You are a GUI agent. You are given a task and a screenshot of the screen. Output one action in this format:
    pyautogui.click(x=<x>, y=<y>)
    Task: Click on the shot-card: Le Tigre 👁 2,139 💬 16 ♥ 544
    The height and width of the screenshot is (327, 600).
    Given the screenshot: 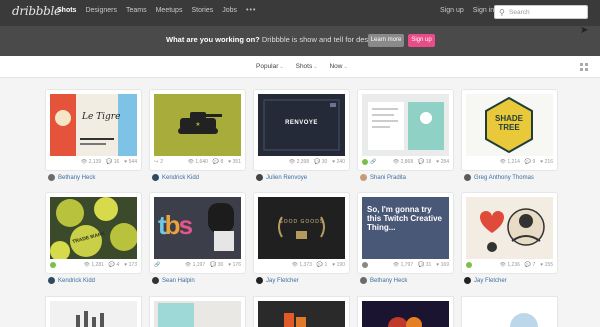 What is the action you would take?
    pyautogui.click(x=93, y=130)
    